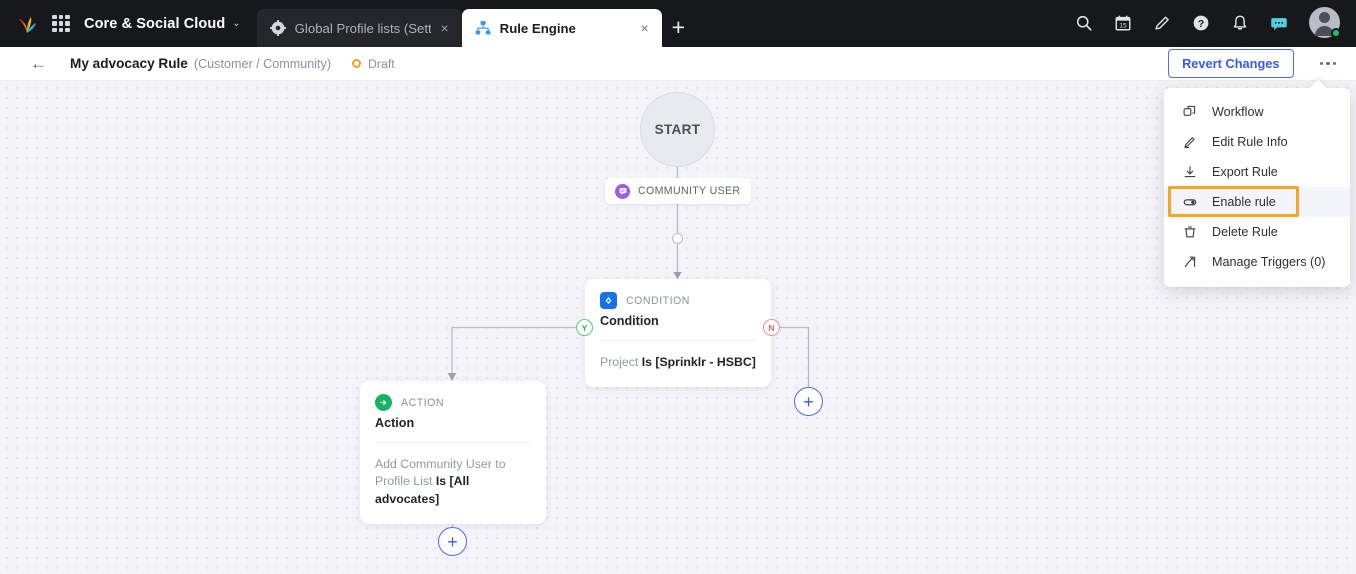 The image size is (1356, 574). I want to click on condition-rule-text: Project Is [Sprinklr - HSBC], so click(678, 355).